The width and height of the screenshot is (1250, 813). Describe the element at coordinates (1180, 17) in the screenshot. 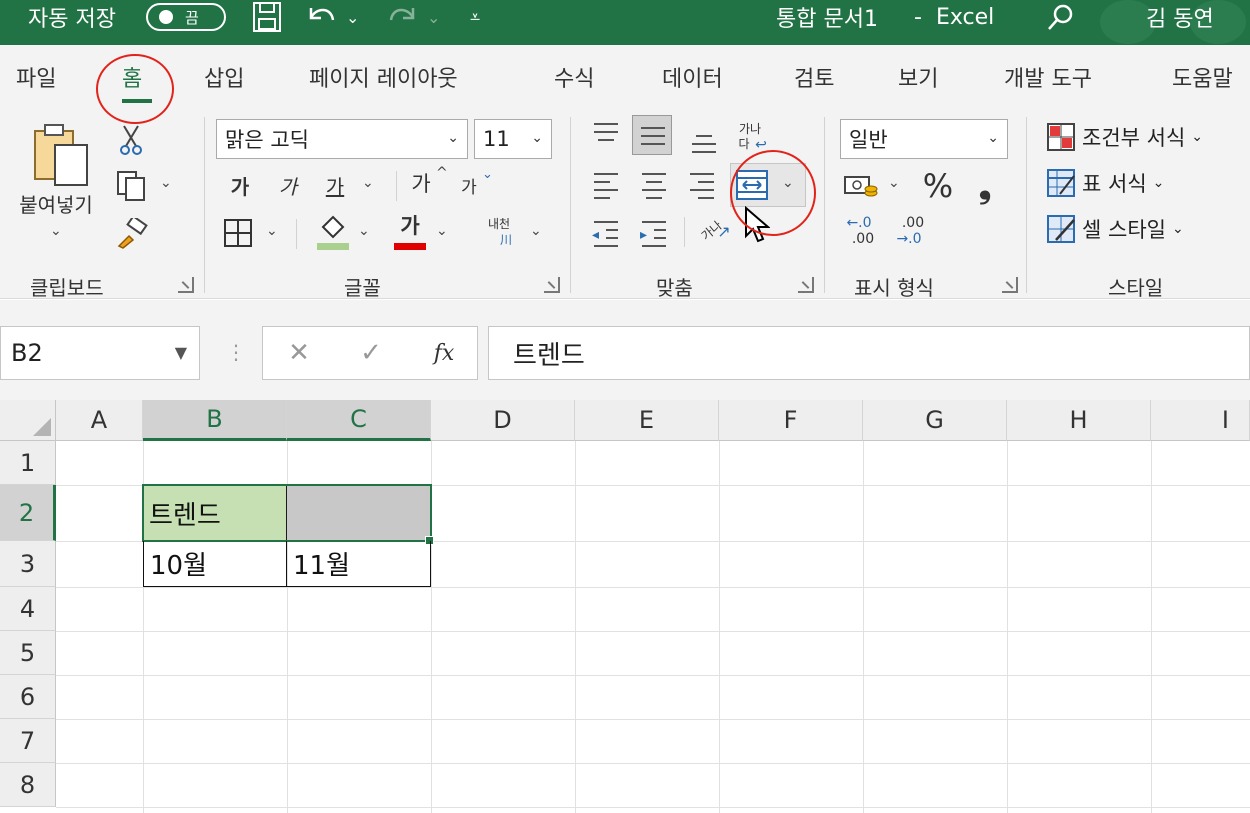

I see `user-name: 김 동연` at that location.